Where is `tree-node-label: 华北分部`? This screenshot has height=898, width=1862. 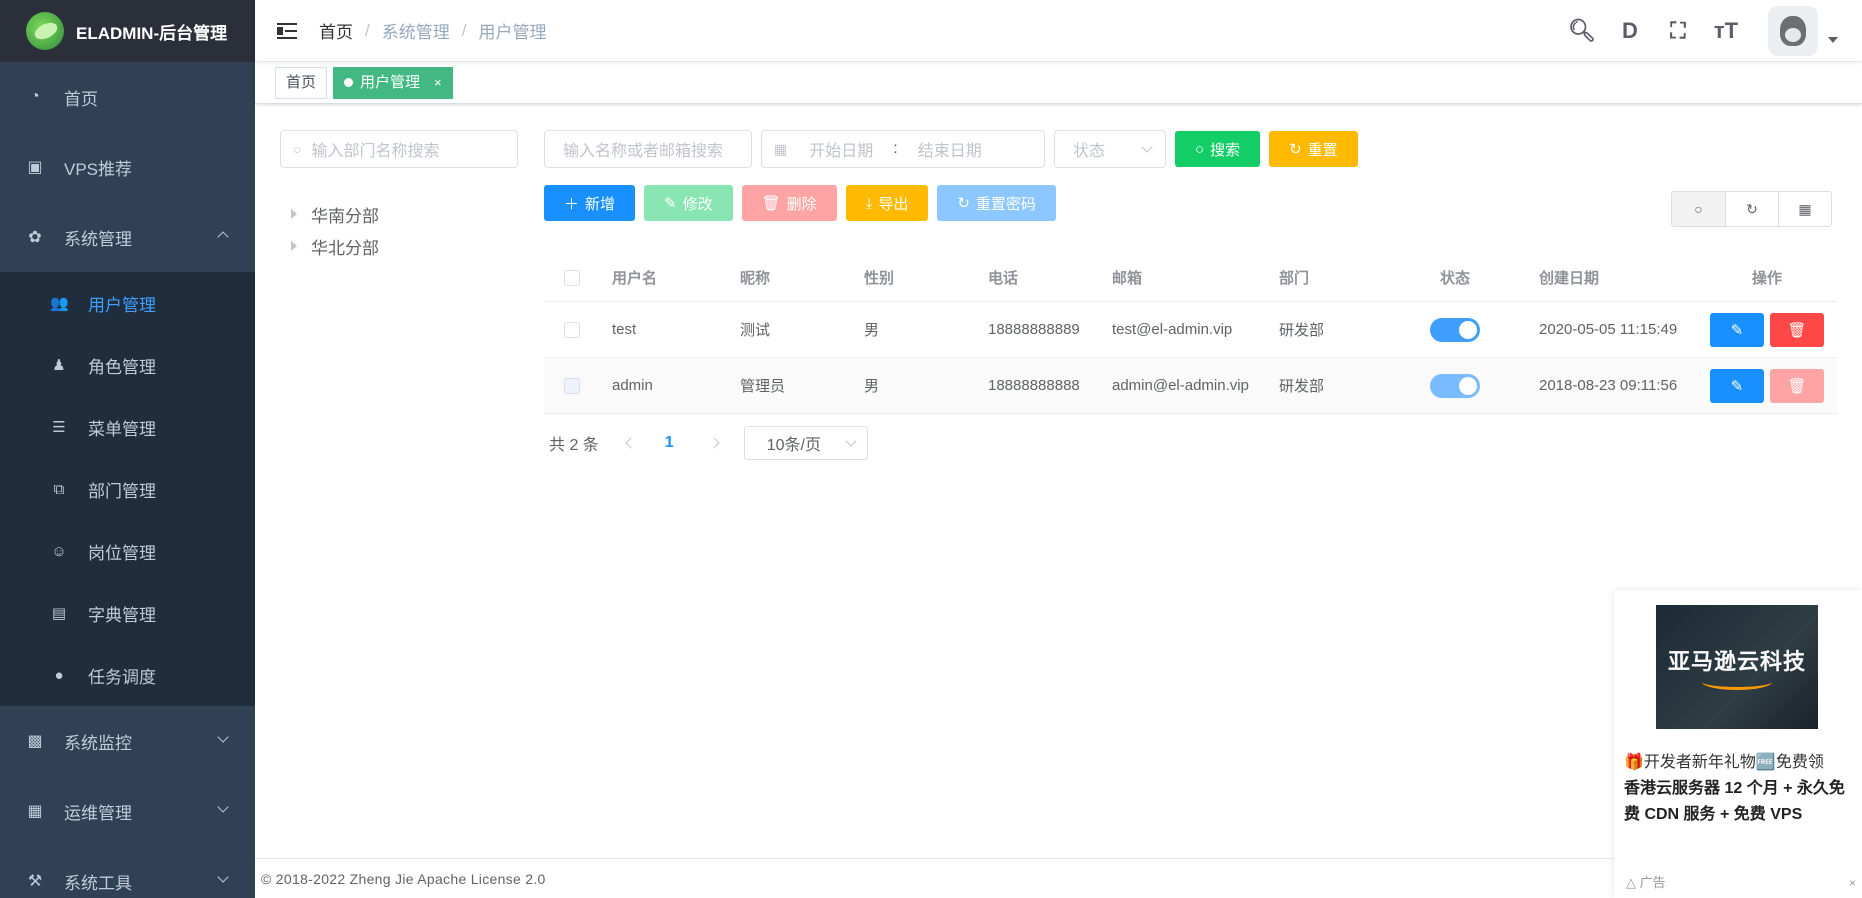 tree-node-label: 华北分部 is located at coordinates (345, 248).